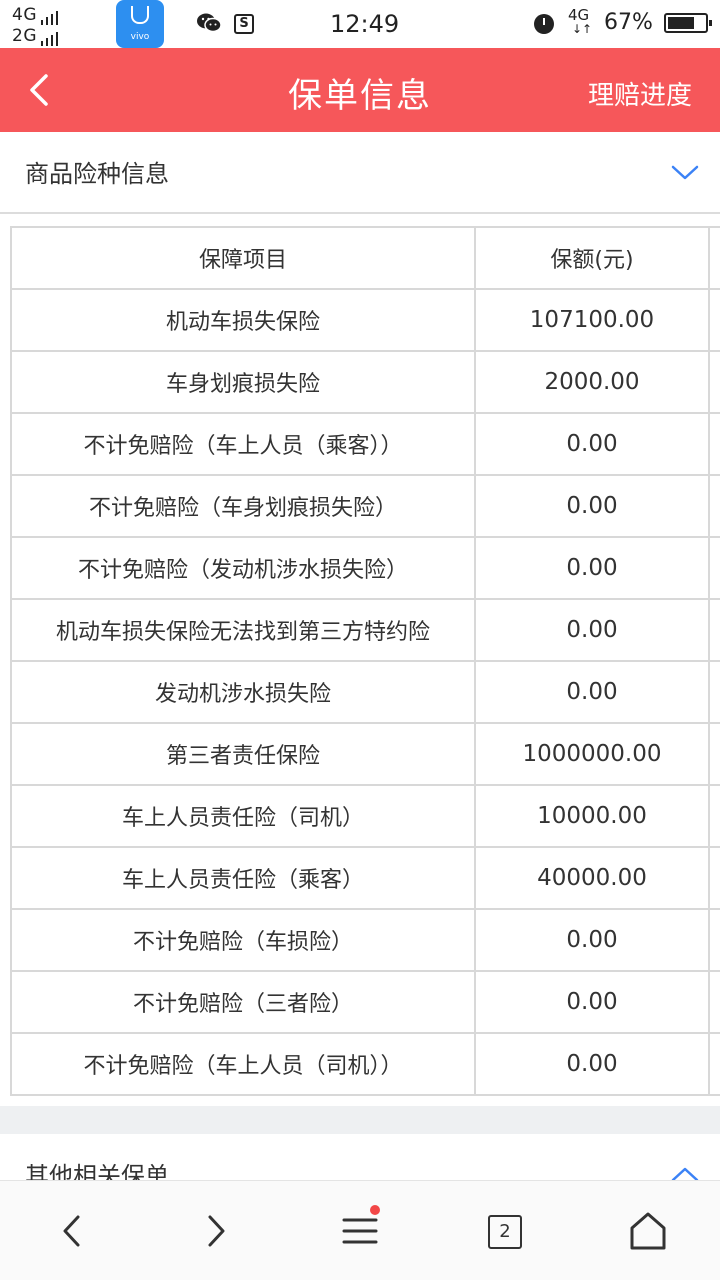 The height and width of the screenshot is (1280, 720). I want to click on table-row: 不计免赔险（发动机涉水损失险） 0.00, so click(365, 568).